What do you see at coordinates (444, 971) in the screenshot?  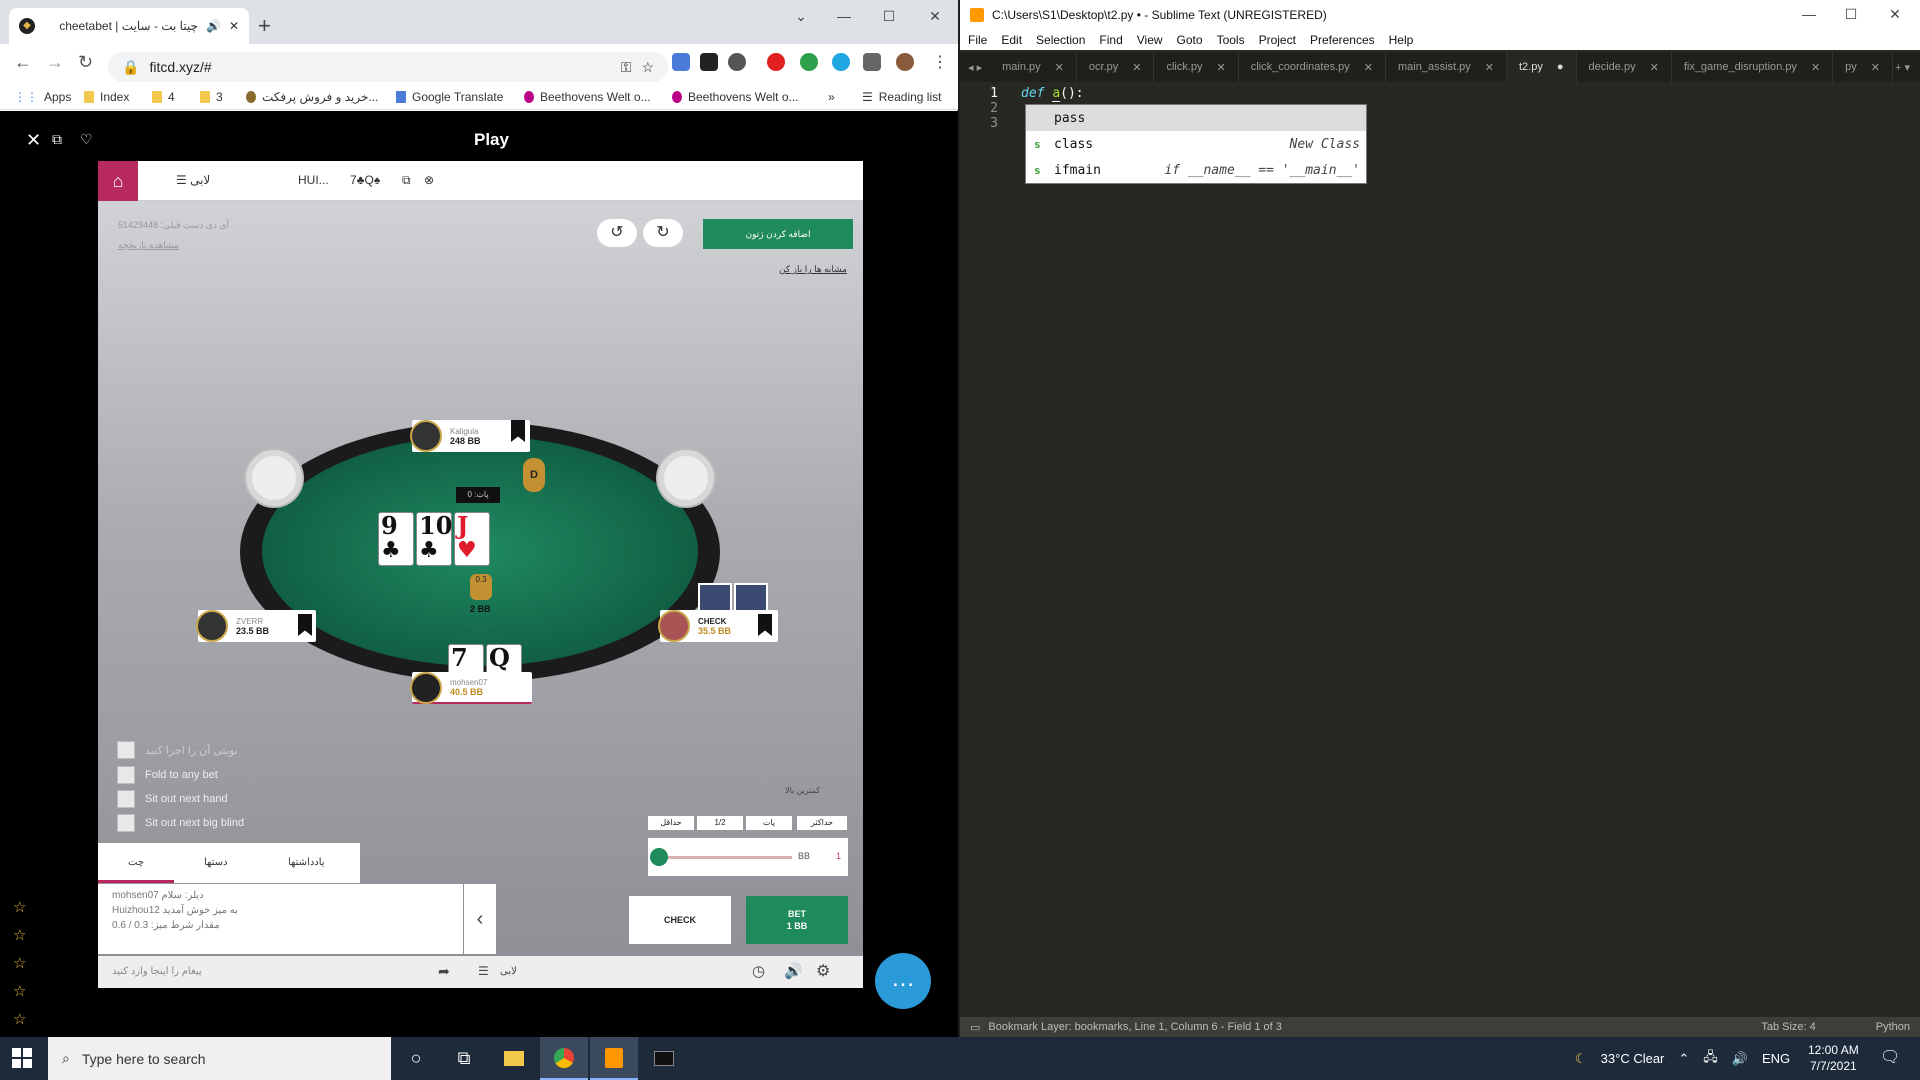 I see `send-icon: ➦` at bounding box center [444, 971].